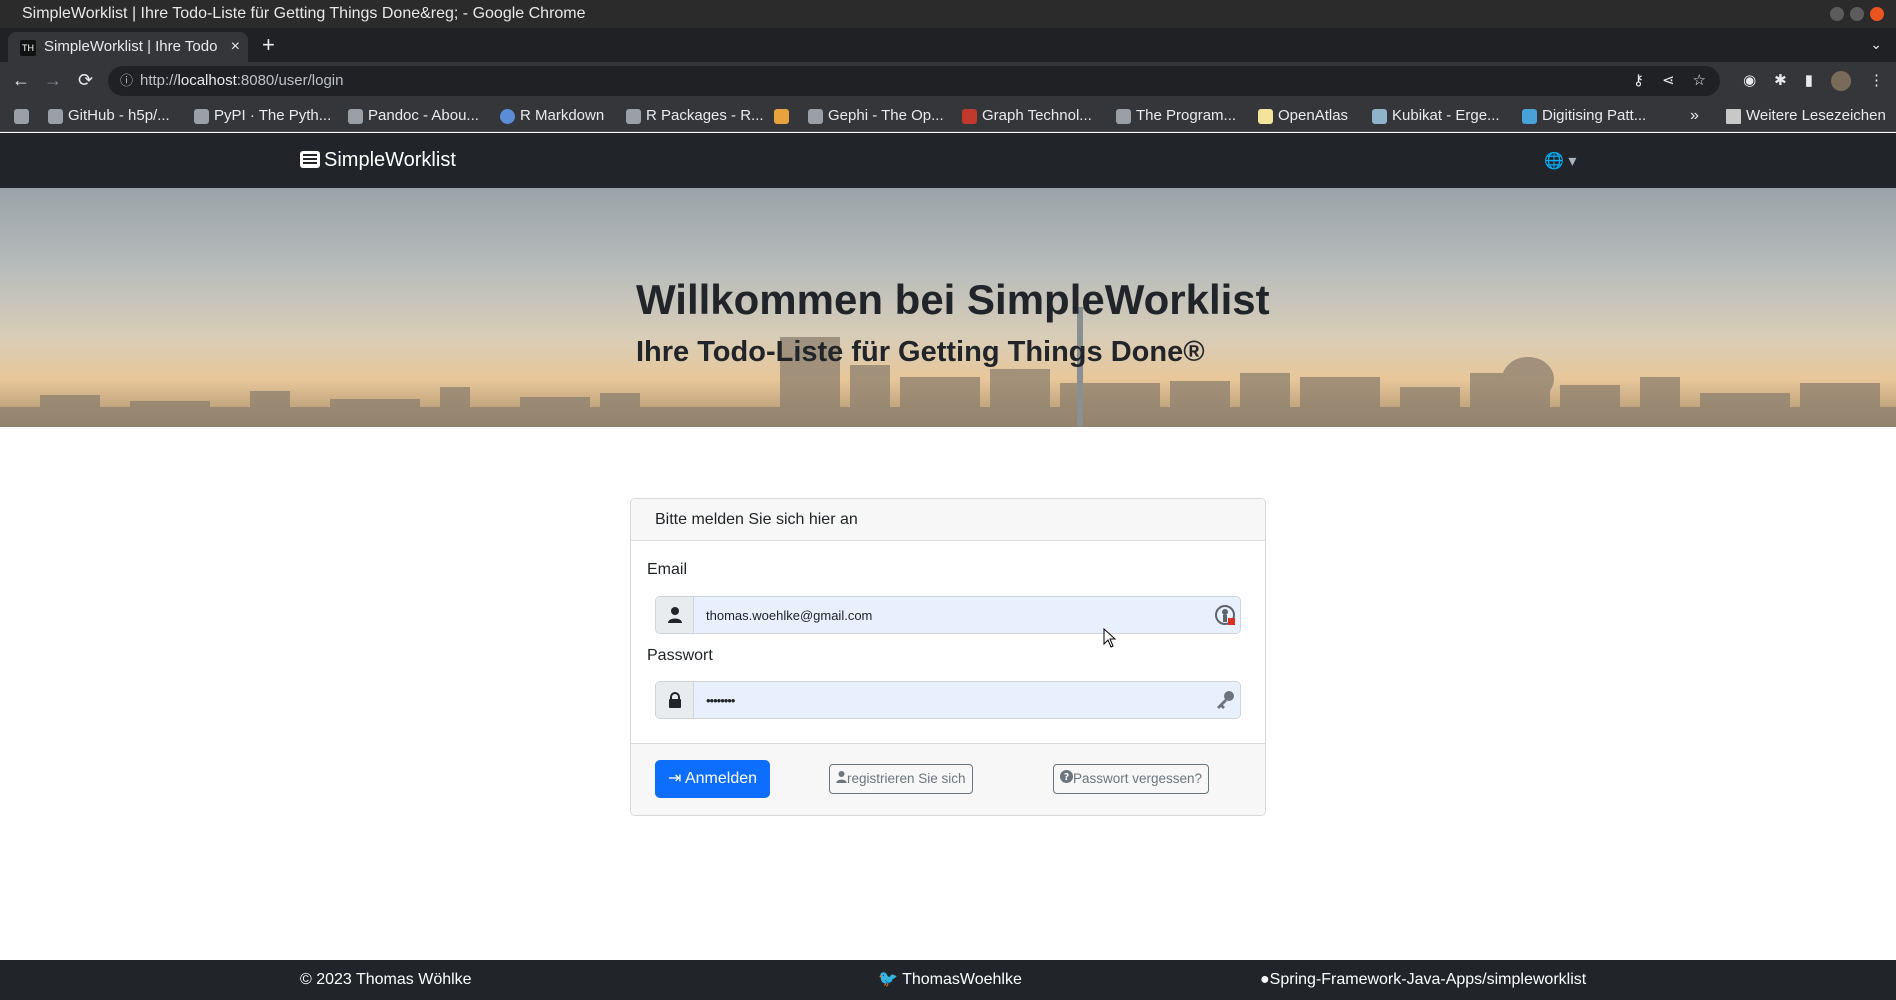 The image size is (1896, 1000). I want to click on extension-icon: ◉, so click(1749, 81).